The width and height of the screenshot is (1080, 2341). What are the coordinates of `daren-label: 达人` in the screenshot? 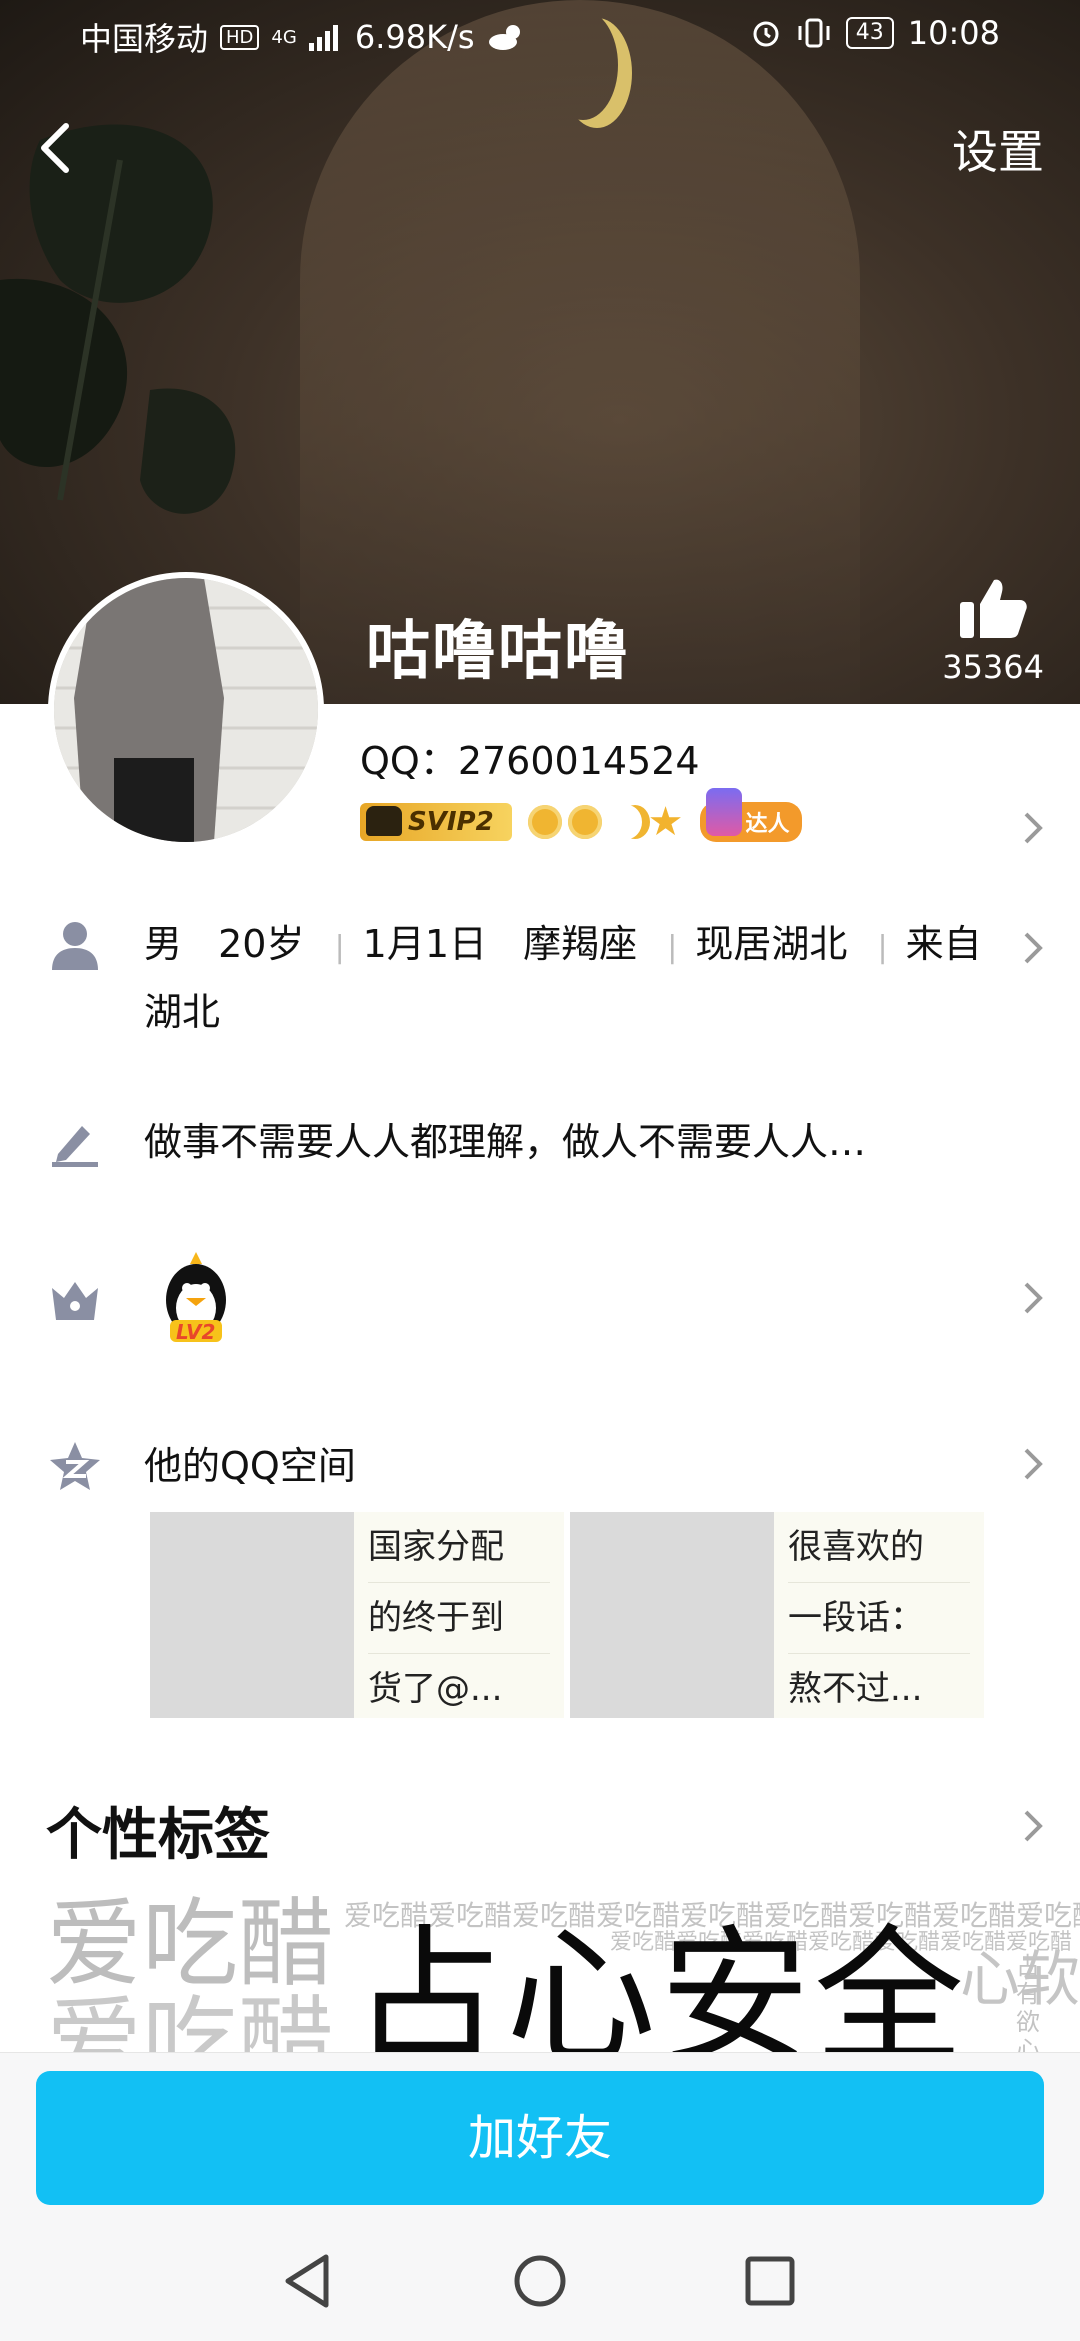 It's located at (767, 824).